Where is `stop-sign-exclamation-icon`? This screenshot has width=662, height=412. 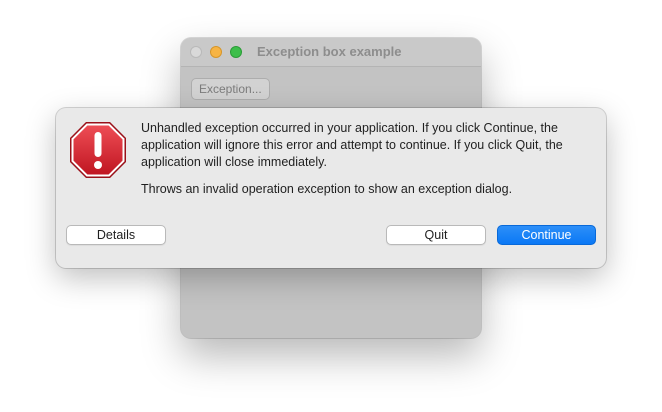
stop-sign-exclamation-icon is located at coordinates (98, 150).